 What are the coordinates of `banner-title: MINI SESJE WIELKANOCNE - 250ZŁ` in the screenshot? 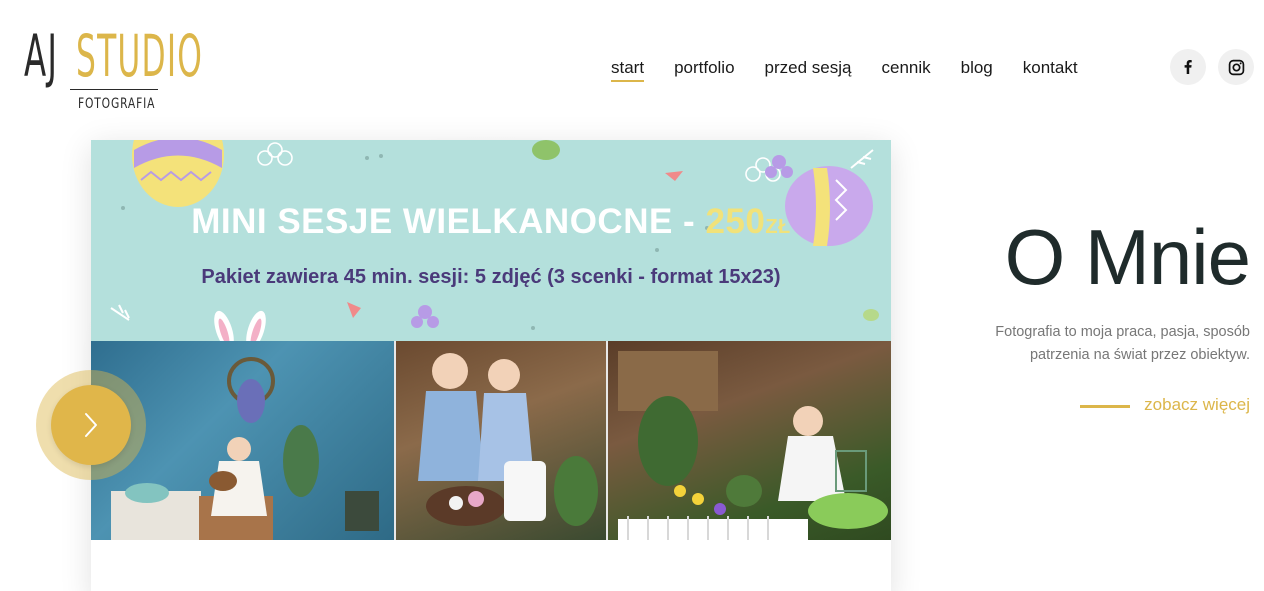 It's located at (491, 222).